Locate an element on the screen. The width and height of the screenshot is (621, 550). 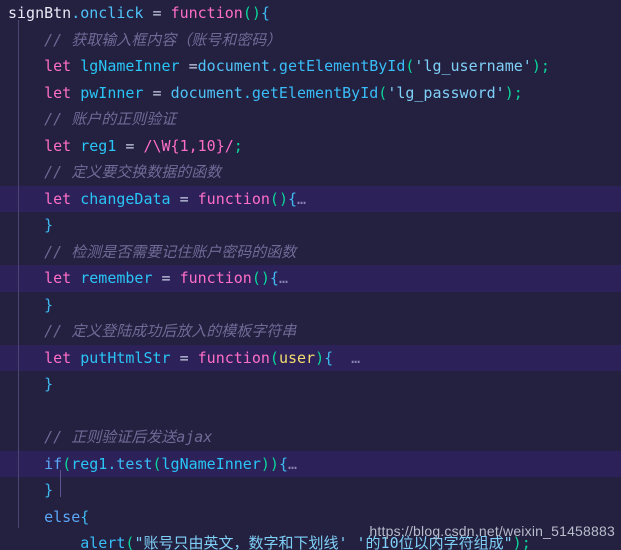
code-token: // 获取输入框内容（账号和密码） is located at coordinates (145, 39).